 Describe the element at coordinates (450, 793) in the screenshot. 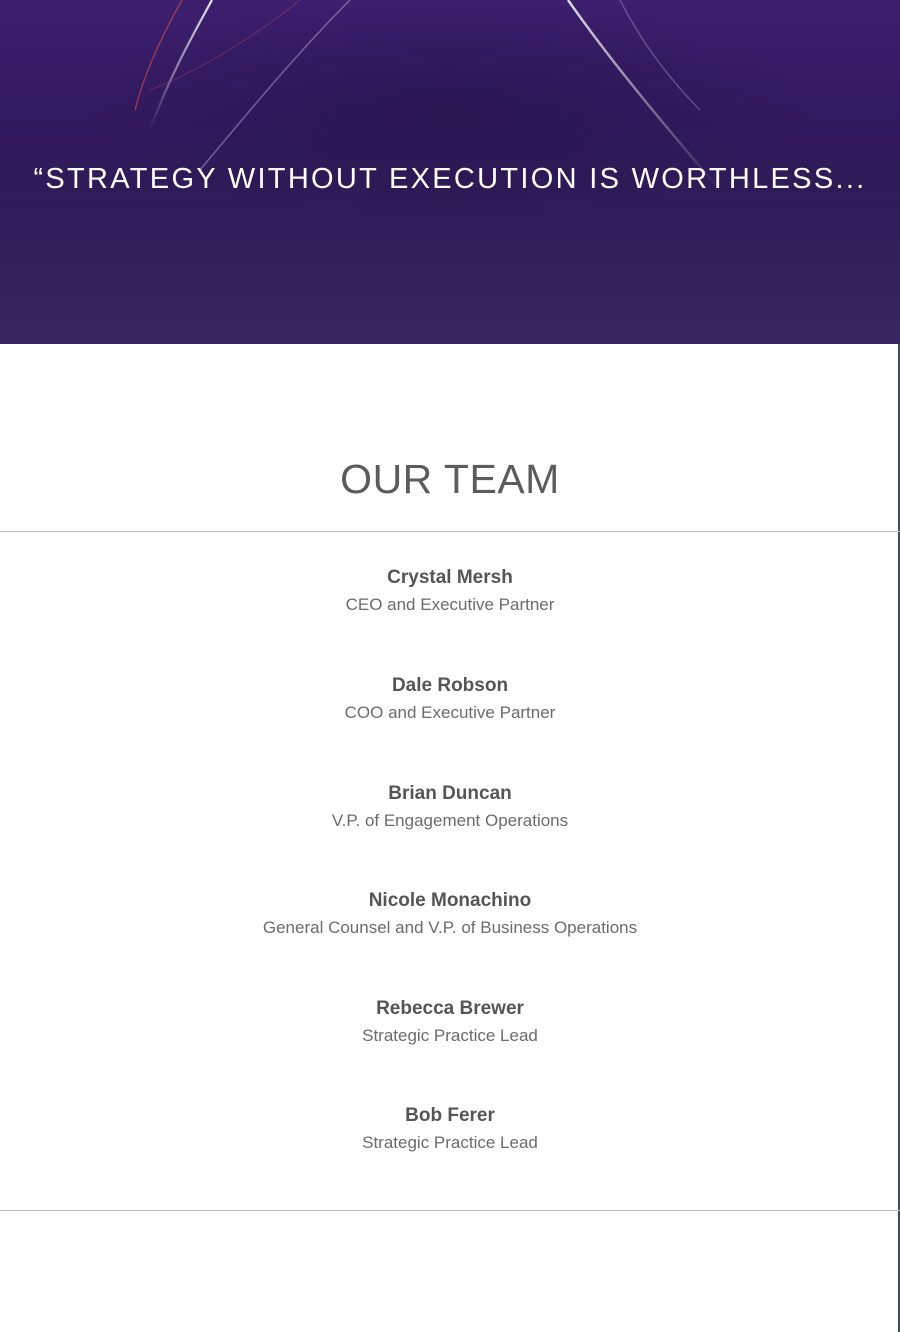

I see `member-name: Brian Duncan` at that location.